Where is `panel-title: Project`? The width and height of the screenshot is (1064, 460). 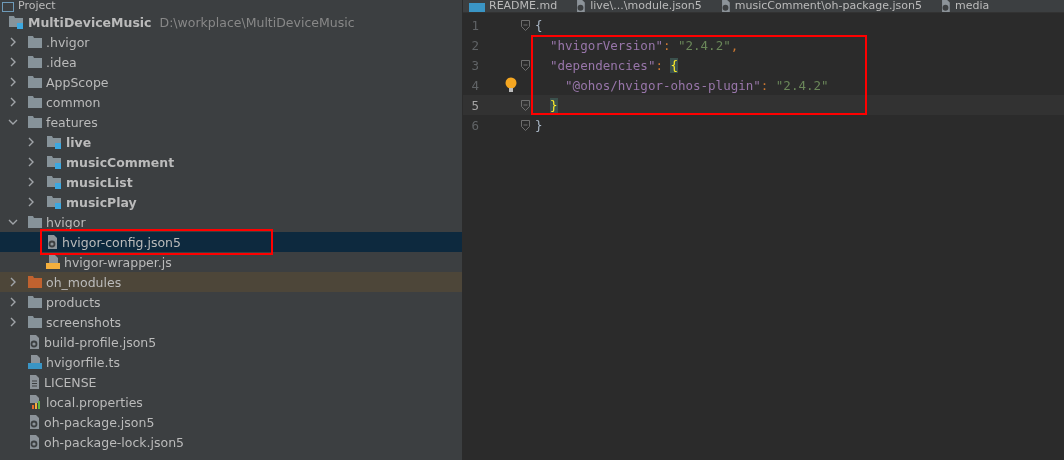
panel-title: Project is located at coordinates (37, 6).